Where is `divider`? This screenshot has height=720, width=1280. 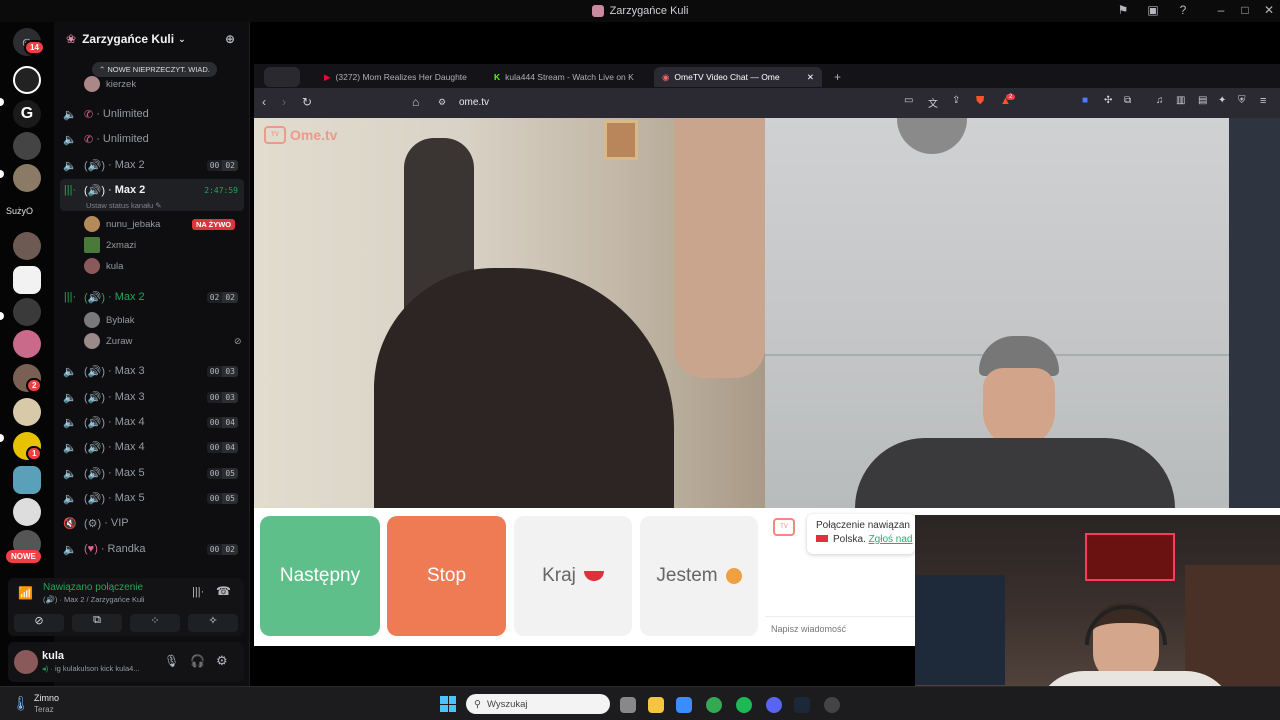
divider is located at coordinates (840, 616).